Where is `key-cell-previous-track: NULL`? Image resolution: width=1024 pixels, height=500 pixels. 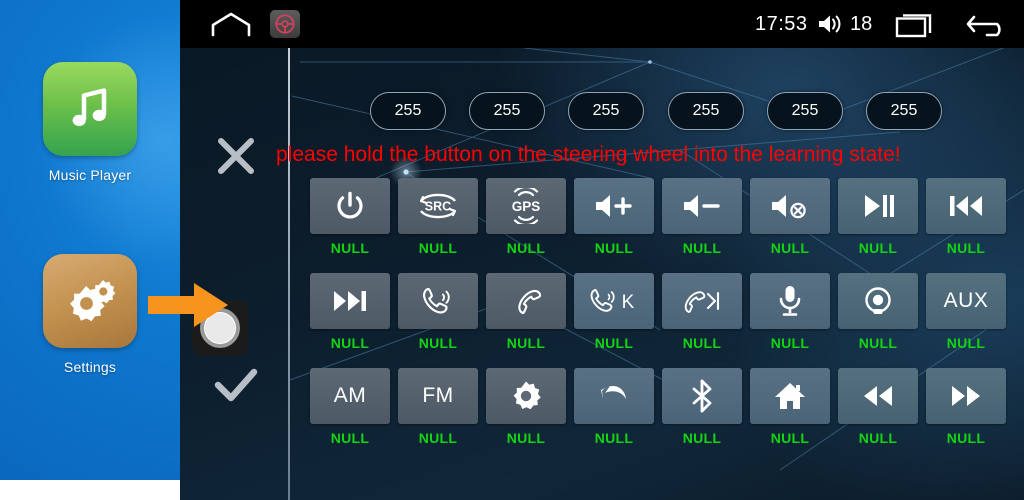
key-cell-previous-track: NULL is located at coordinates (966, 217).